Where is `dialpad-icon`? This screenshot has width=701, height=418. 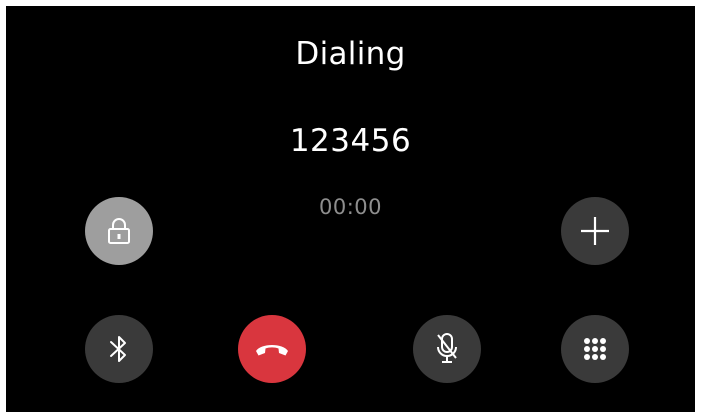 dialpad-icon is located at coordinates (595, 349).